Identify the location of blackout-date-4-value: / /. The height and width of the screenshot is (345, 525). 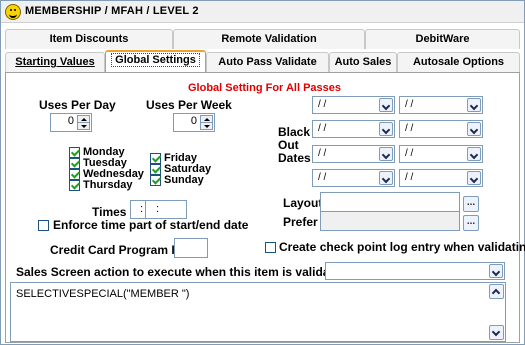
(409, 128).